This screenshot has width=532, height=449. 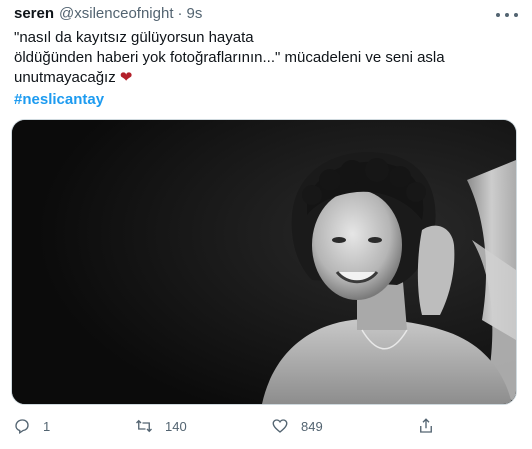 I want to click on like-icon, so click(x=280, y=426).